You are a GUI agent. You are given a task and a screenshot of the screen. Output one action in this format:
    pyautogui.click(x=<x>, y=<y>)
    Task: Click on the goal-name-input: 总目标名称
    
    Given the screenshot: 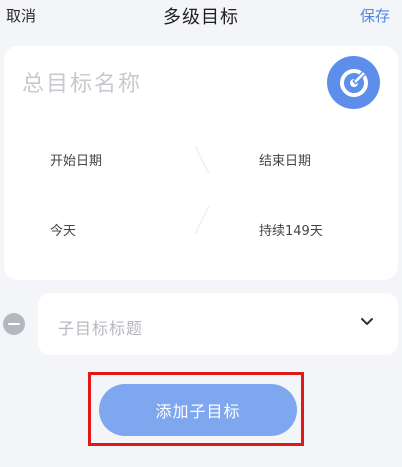 What is the action you would take?
    pyautogui.click(x=82, y=82)
    